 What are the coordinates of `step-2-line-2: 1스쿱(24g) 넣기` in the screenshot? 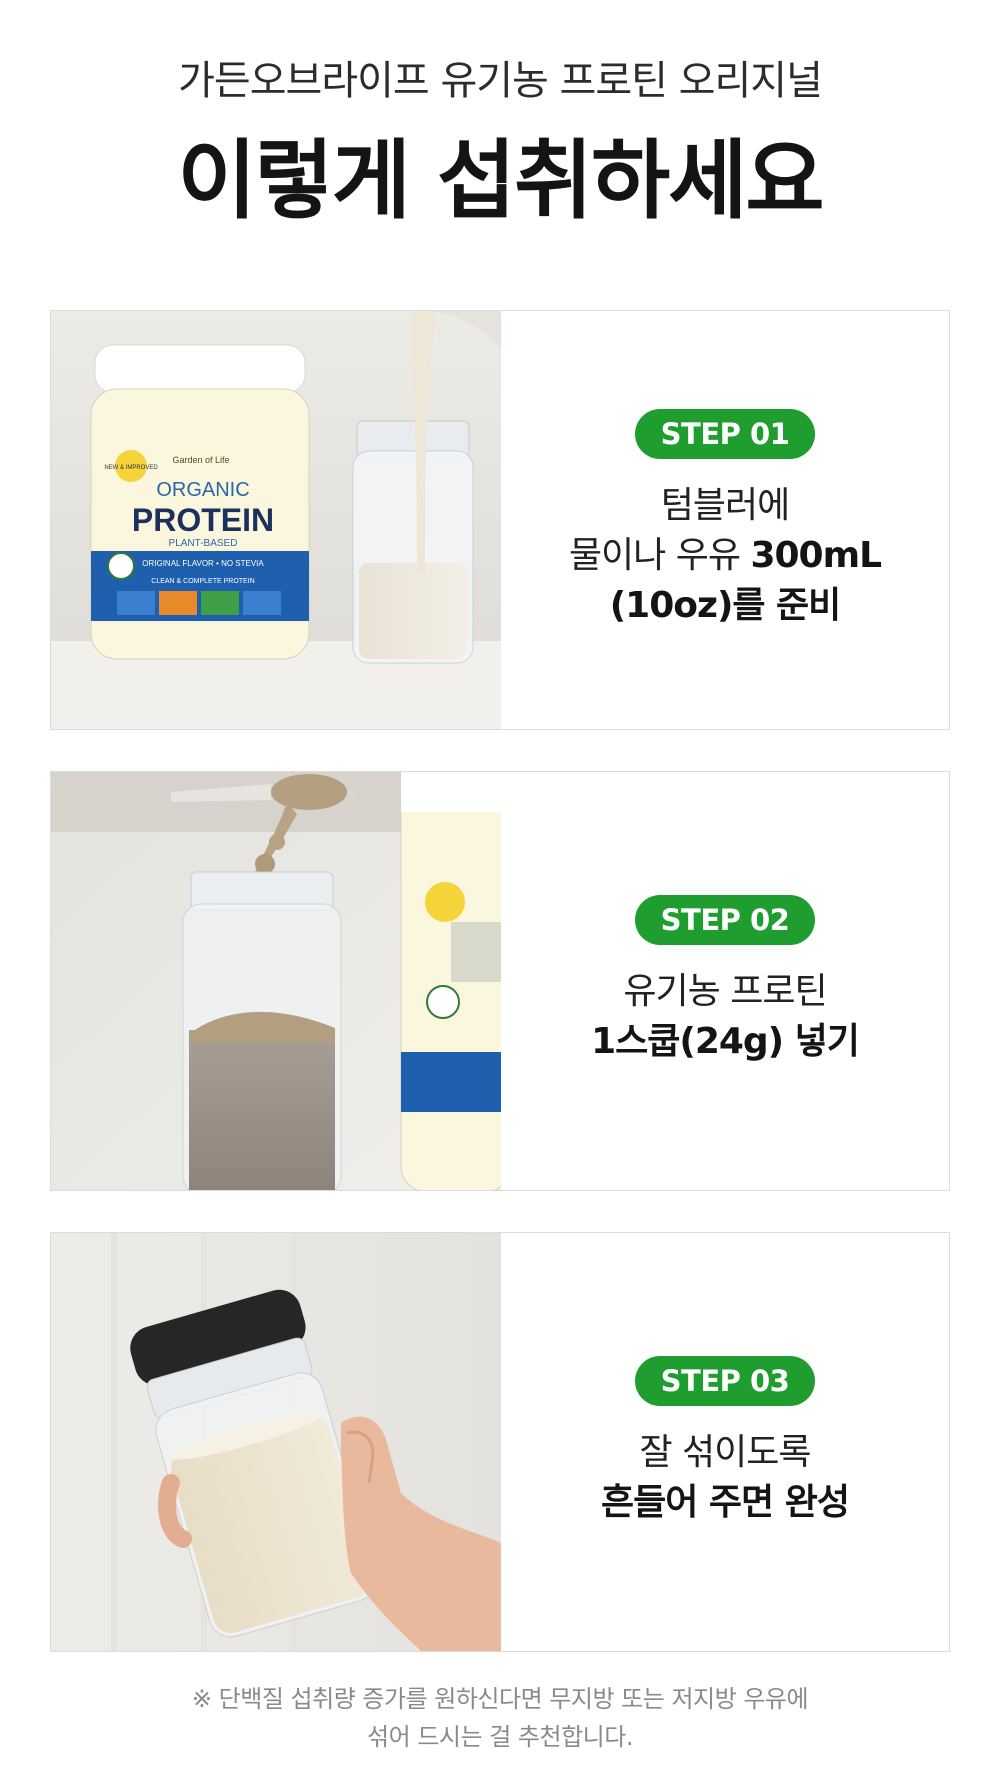 It's located at (725, 1042).